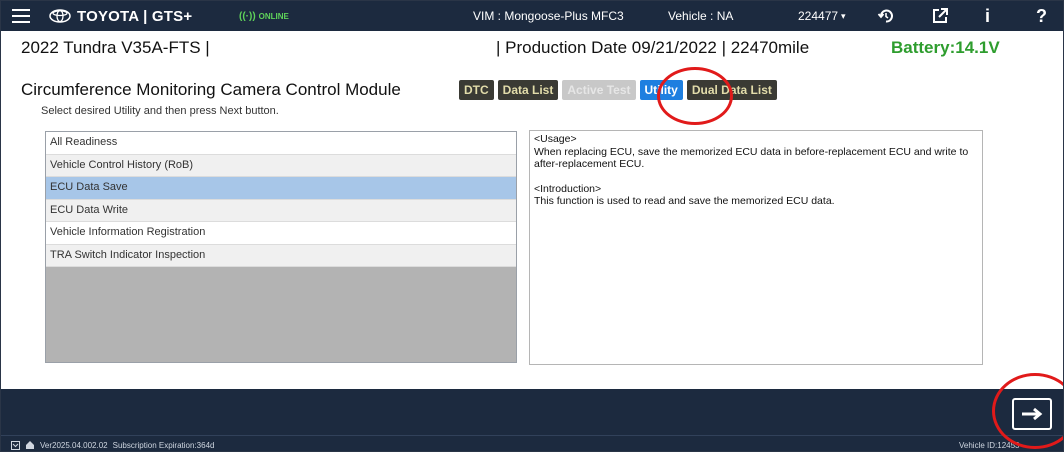 The width and height of the screenshot is (1064, 452). Describe the element at coordinates (548, 16) in the screenshot. I see `vim-label: VIM : Mongoose-Plus MFC3` at that location.